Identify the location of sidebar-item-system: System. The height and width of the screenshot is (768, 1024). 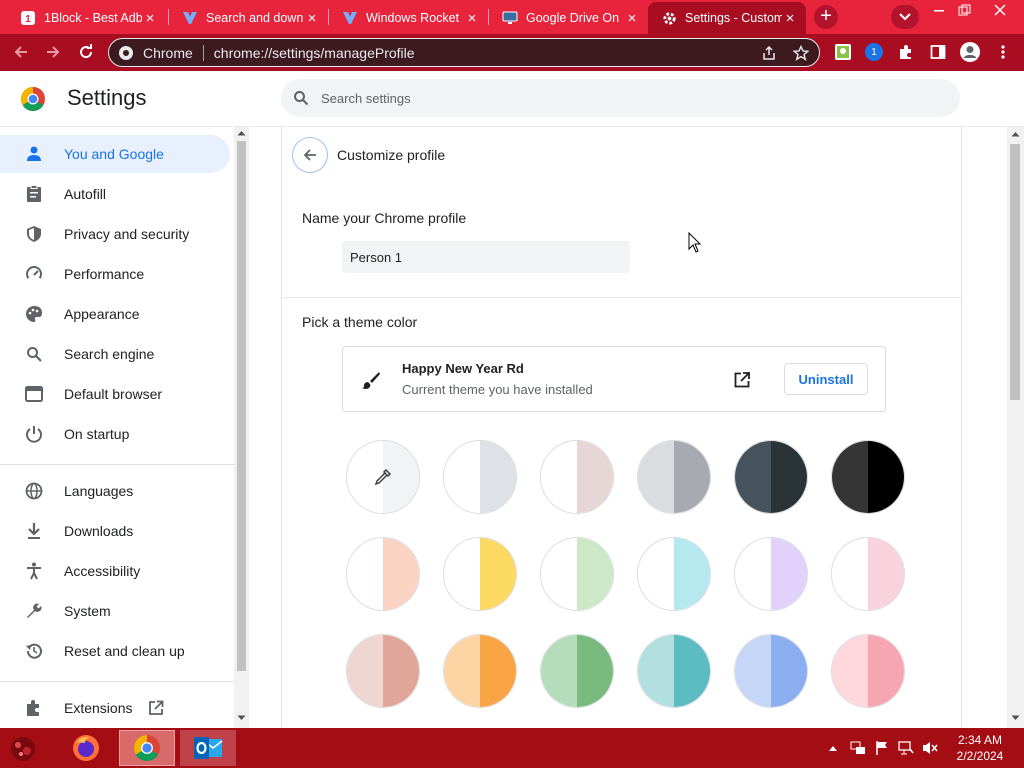
(115, 611).